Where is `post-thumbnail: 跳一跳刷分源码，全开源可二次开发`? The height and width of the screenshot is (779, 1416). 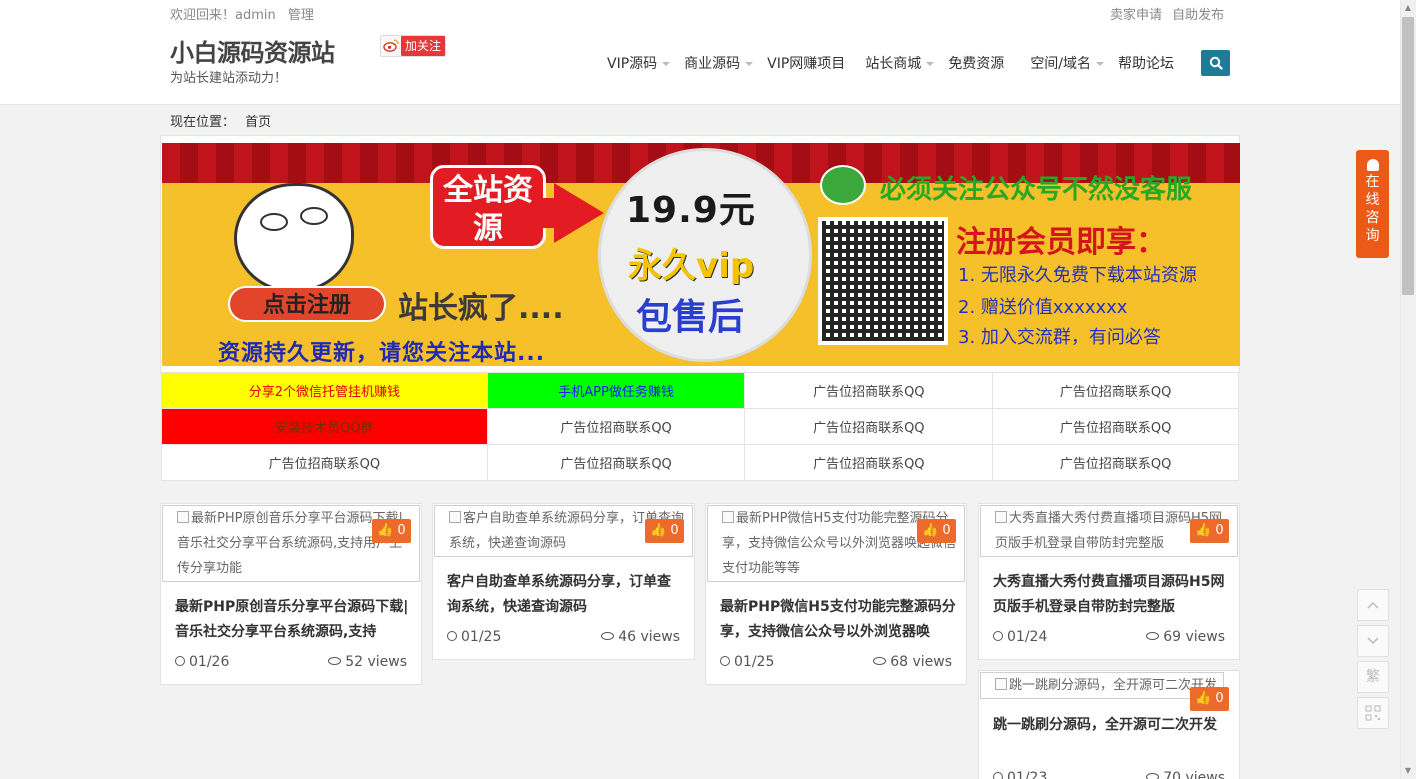 post-thumbnail: 跳一跳刷分源码，全开源可二次开发 is located at coordinates (1102, 685).